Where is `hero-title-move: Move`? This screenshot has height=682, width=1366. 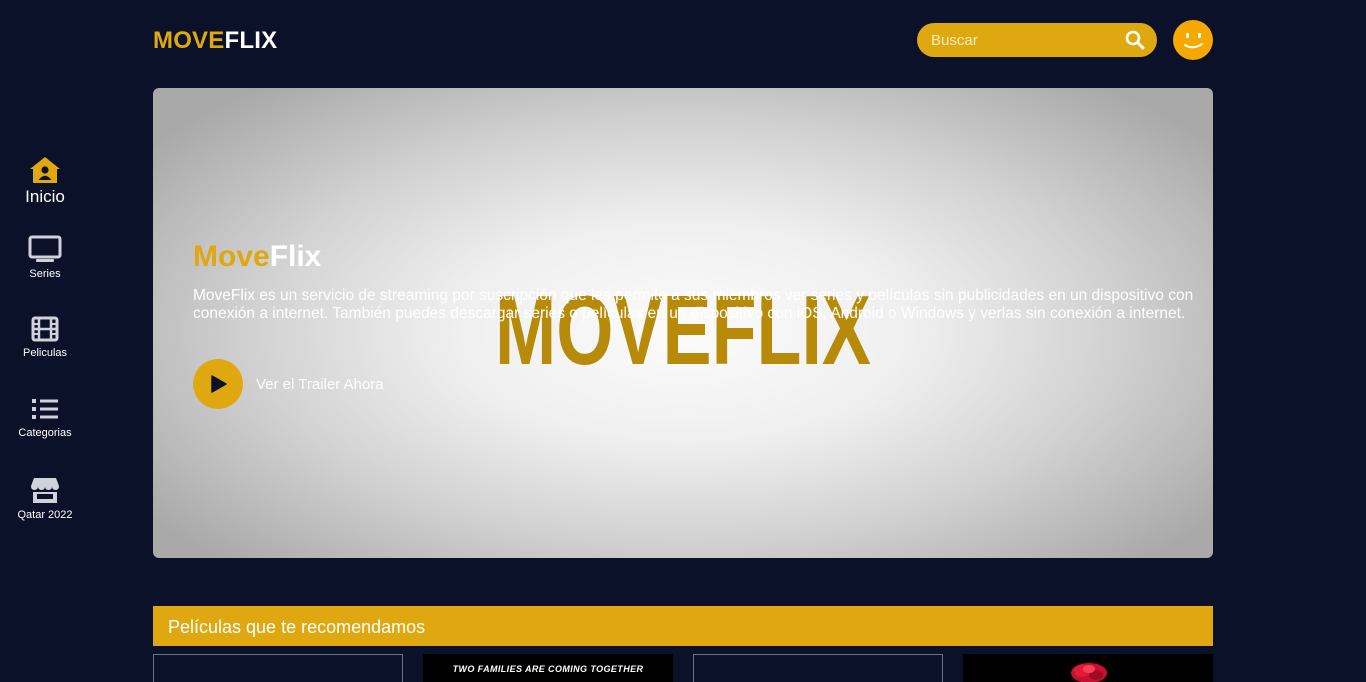
hero-title-move: Move is located at coordinates (231, 256).